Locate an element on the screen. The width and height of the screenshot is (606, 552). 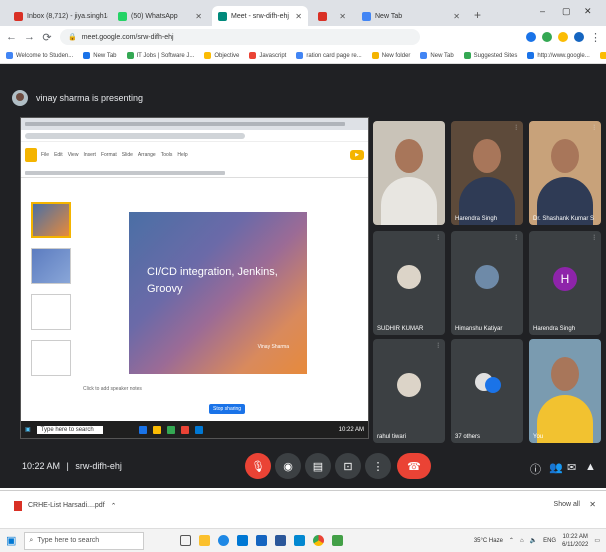
reload-icon: ⟳ is located at coordinates (47, 37).